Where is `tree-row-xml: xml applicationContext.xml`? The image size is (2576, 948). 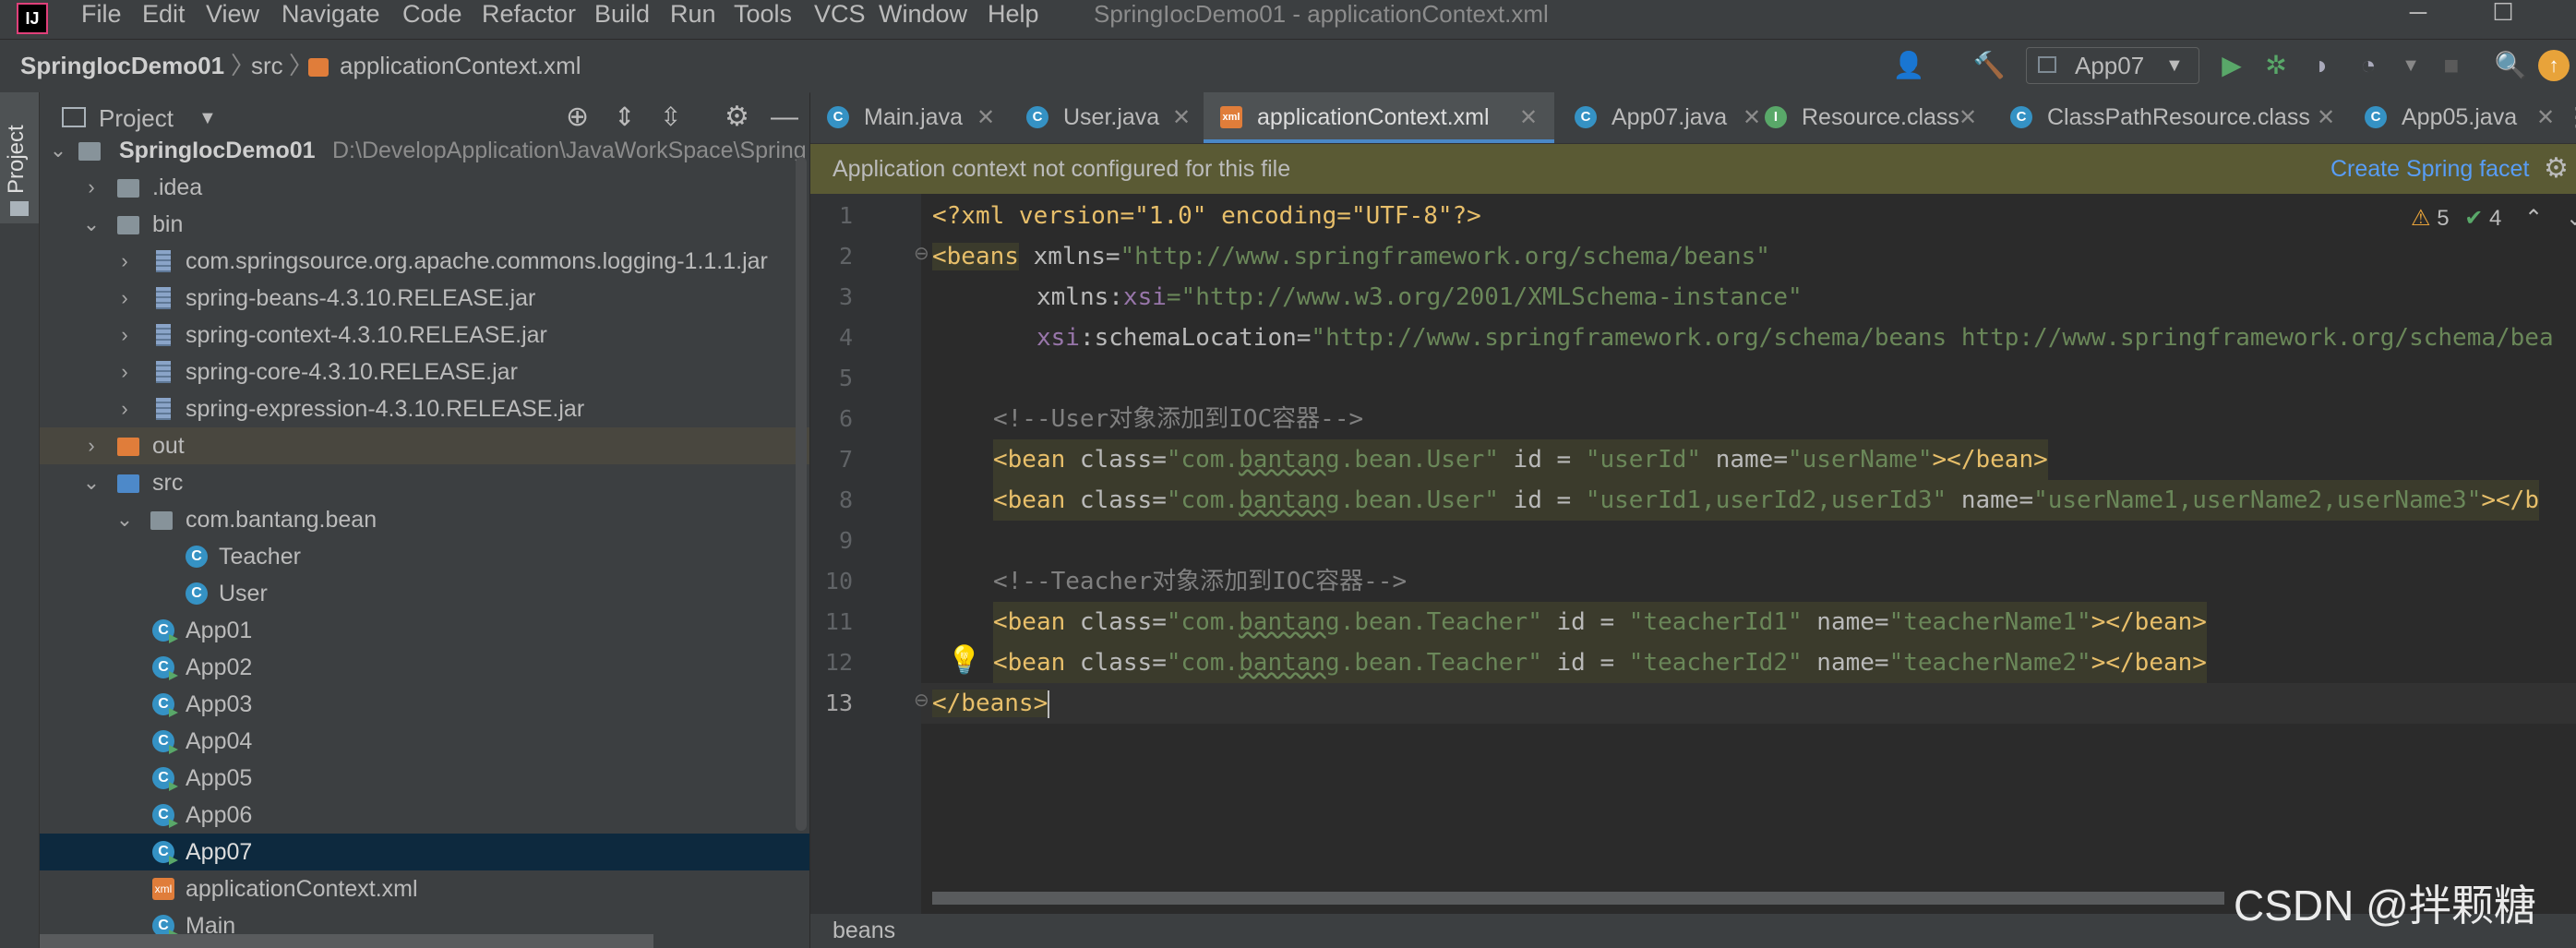
tree-row-xml: xml applicationContext.xml is located at coordinates (425, 888).